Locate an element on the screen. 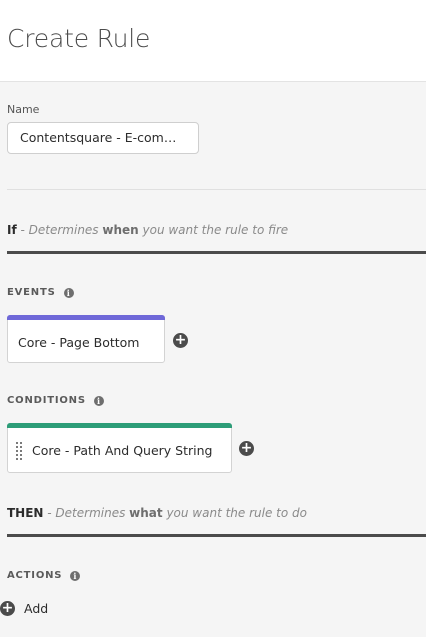 This screenshot has width=426, height=637. events-label: EVENTS i is located at coordinates (40, 292).